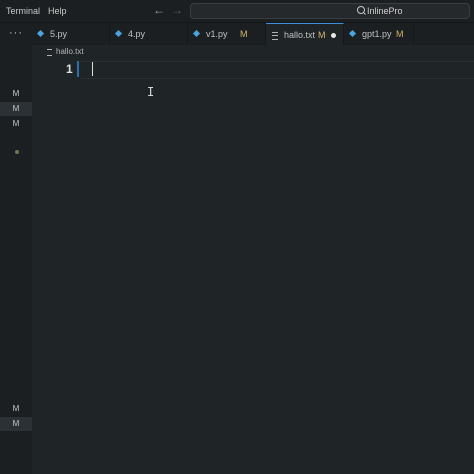  I want to click on command-center-search: InlinePro, so click(330, 11).